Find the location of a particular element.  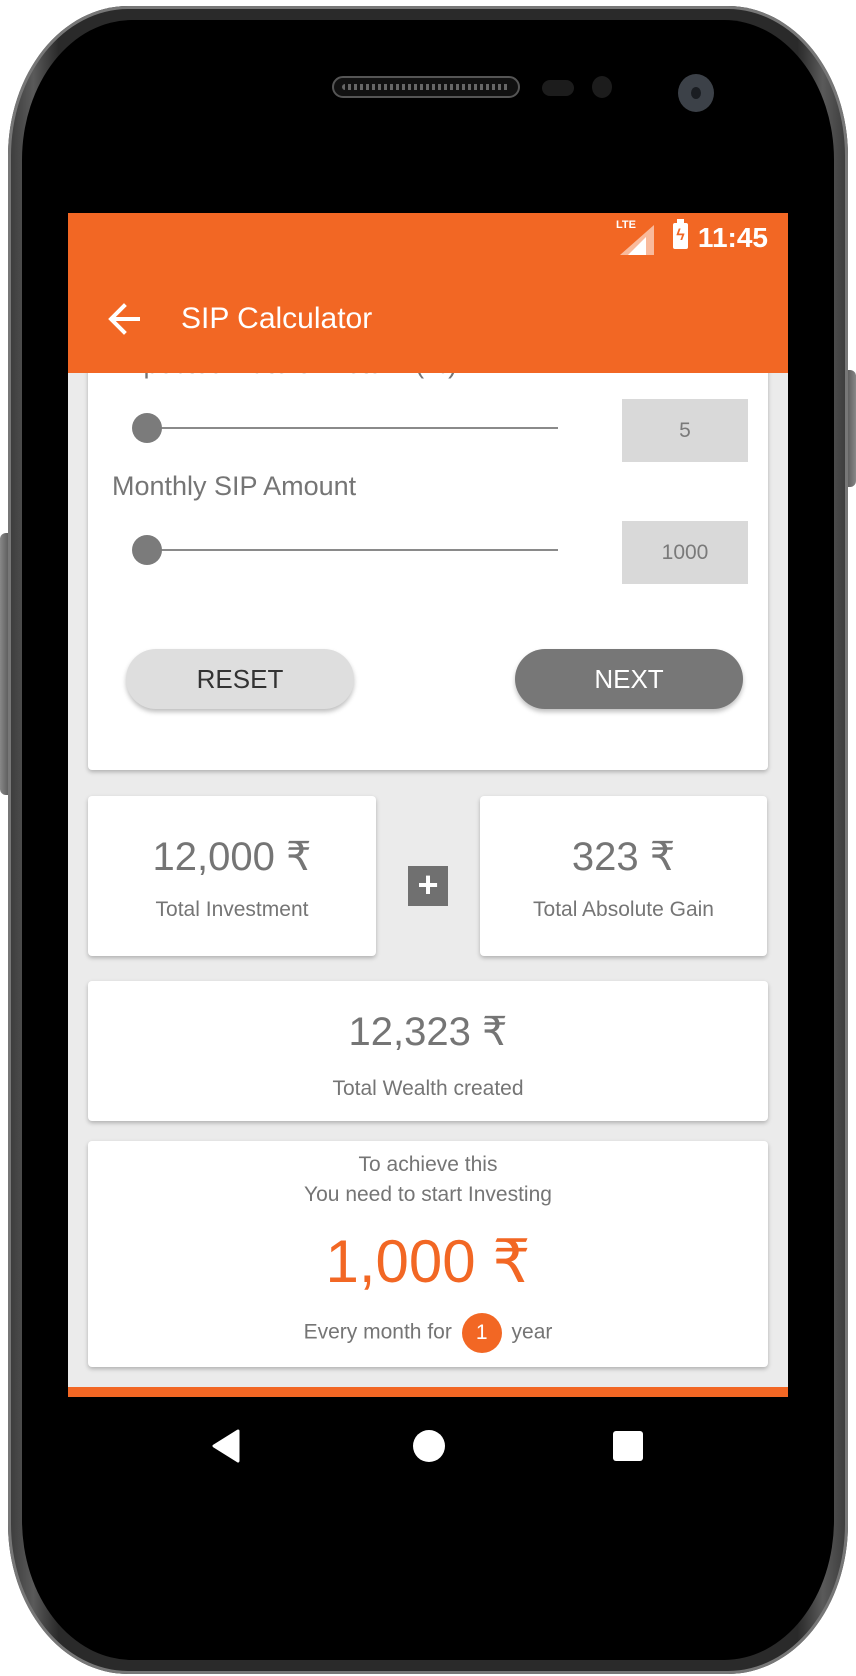

earpiece-speaker is located at coordinates (426, 87).